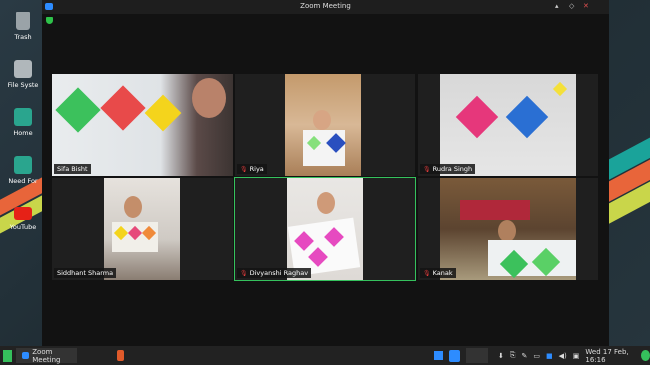 The image size is (650, 365). What do you see at coordinates (645, 355) in the screenshot?
I see `power-icon` at bounding box center [645, 355].